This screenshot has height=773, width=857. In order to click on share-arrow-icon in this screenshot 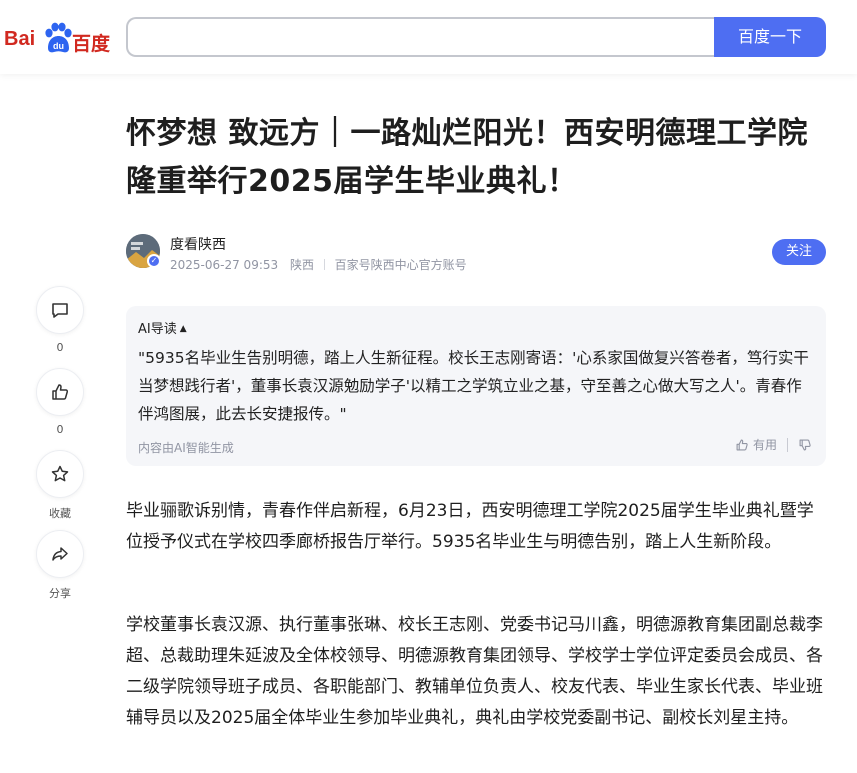, I will do `click(60, 554)`.